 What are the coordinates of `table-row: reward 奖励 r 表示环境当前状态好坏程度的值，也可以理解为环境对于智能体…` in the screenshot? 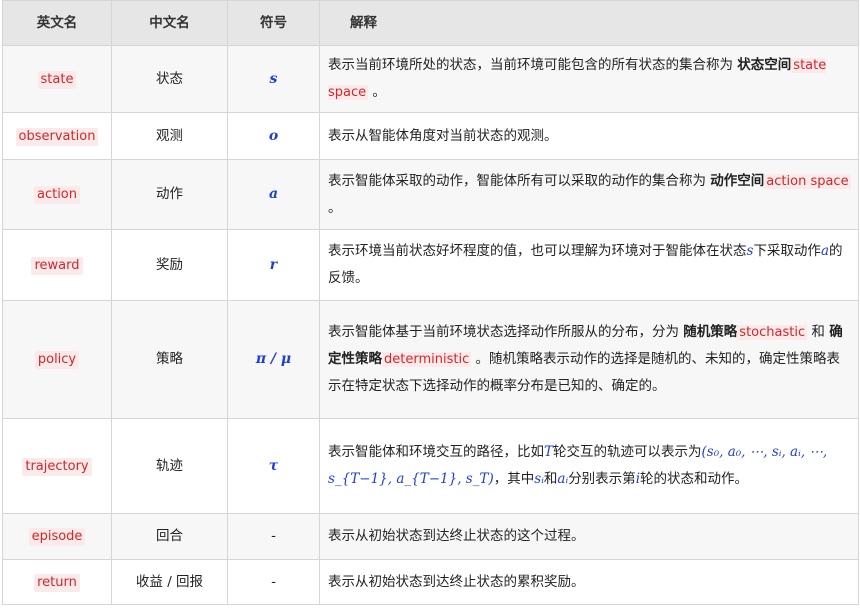 It's located at (430, 265).